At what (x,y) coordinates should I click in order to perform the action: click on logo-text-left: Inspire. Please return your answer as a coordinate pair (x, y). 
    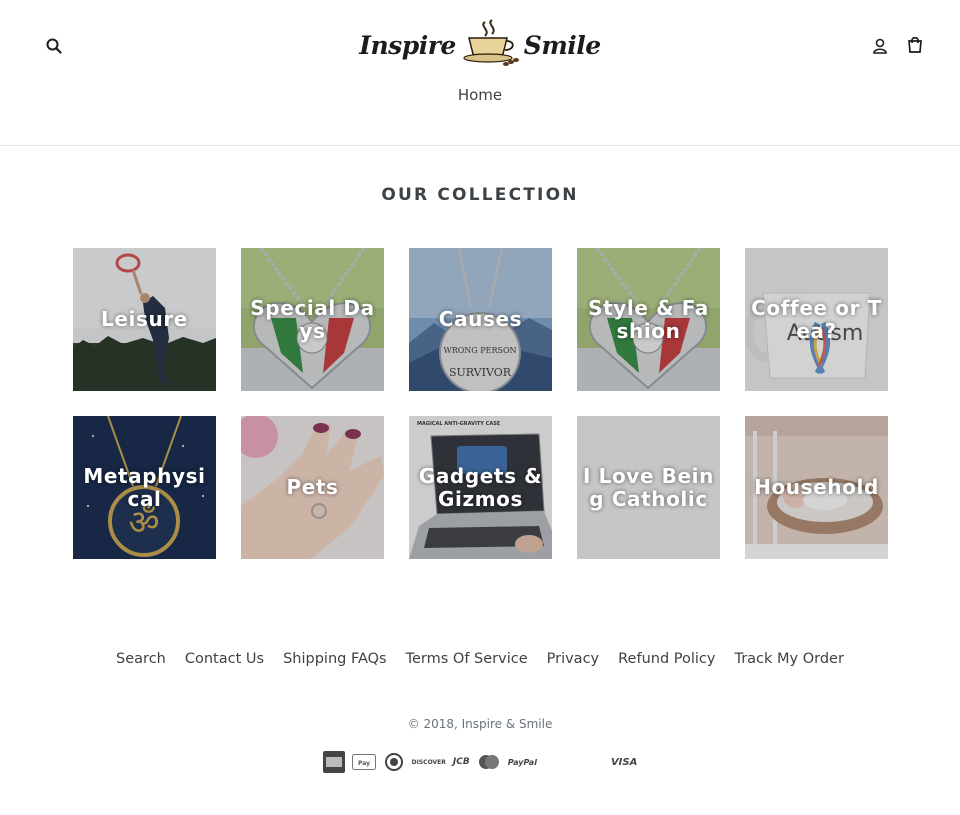
    Looking at the image, I should click on (407, 45).